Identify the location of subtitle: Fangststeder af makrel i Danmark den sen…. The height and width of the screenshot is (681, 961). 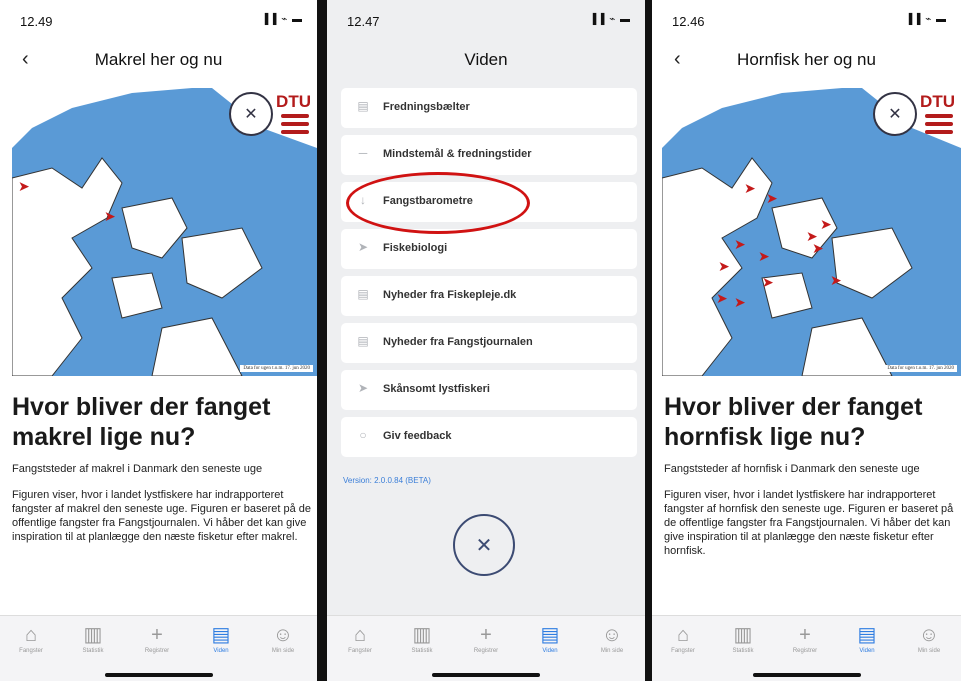
(137, 469).